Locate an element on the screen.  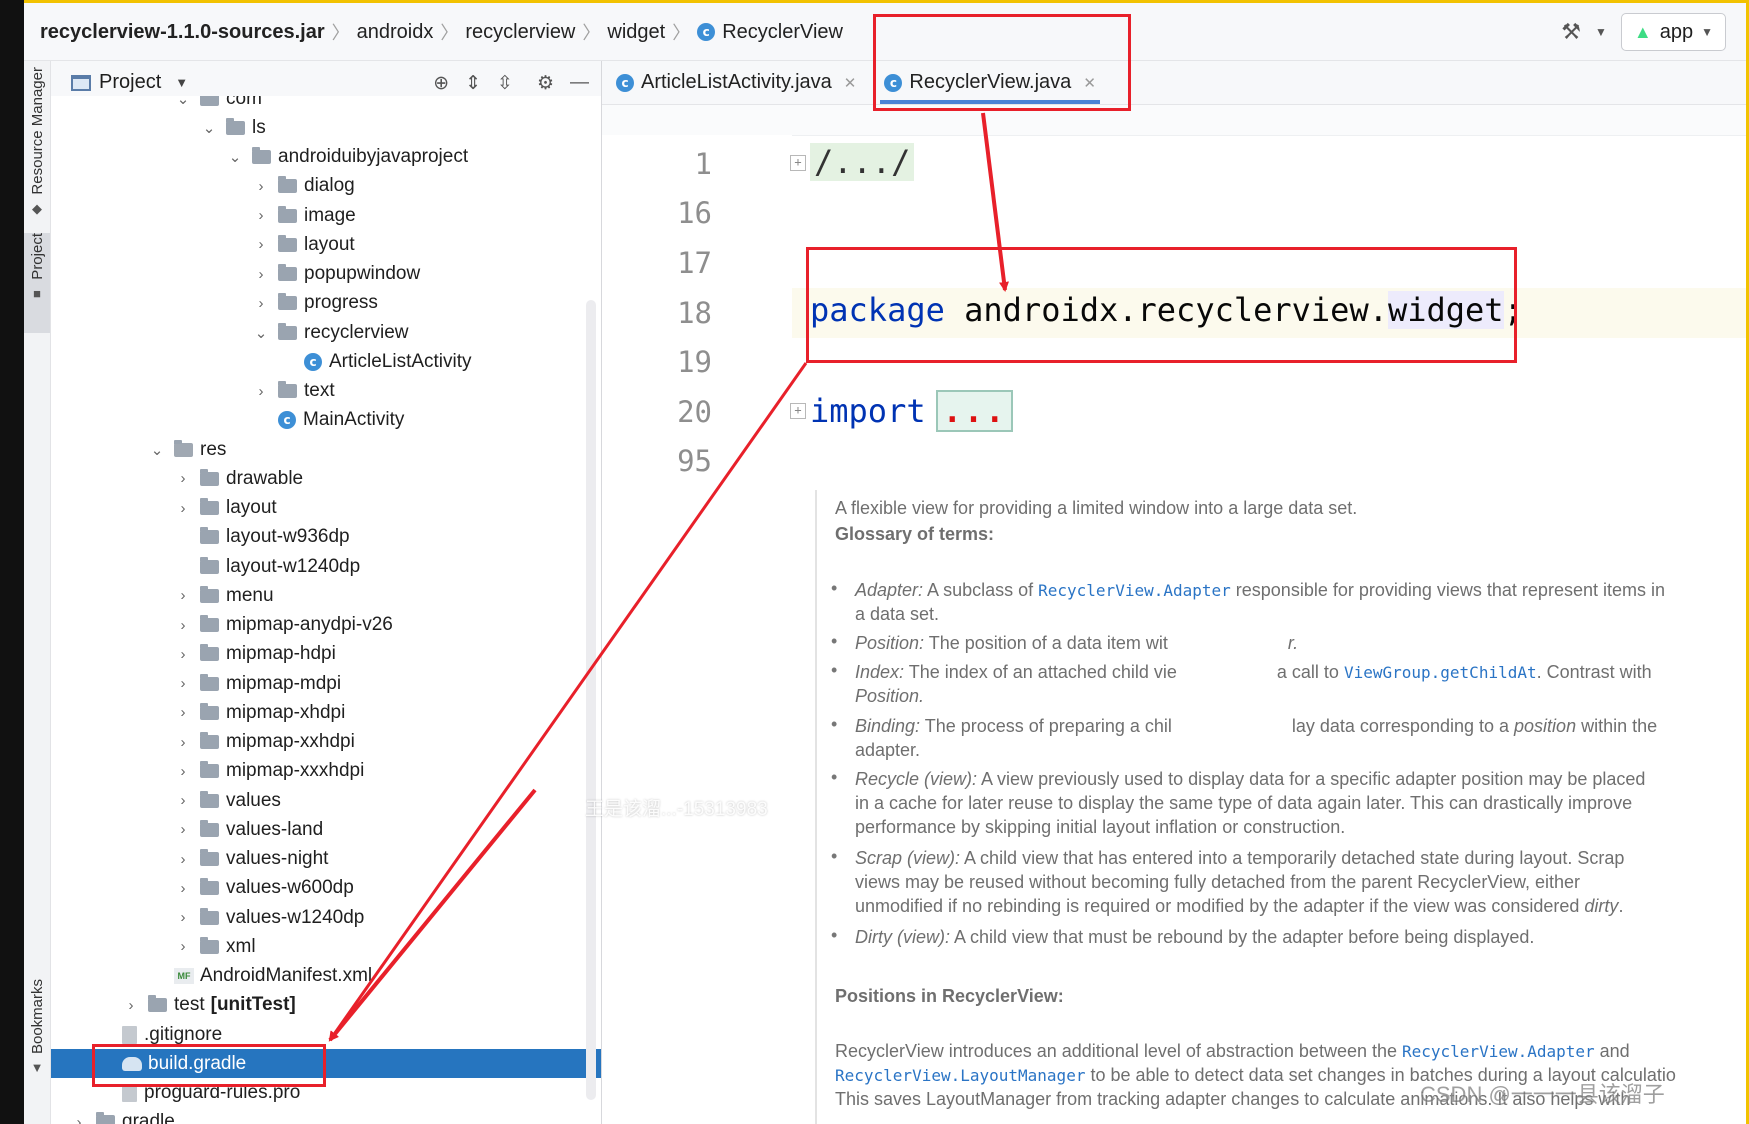
tool-tab-bookmarks: Bookmarks ▼ is located at coordinates (37, 1027).